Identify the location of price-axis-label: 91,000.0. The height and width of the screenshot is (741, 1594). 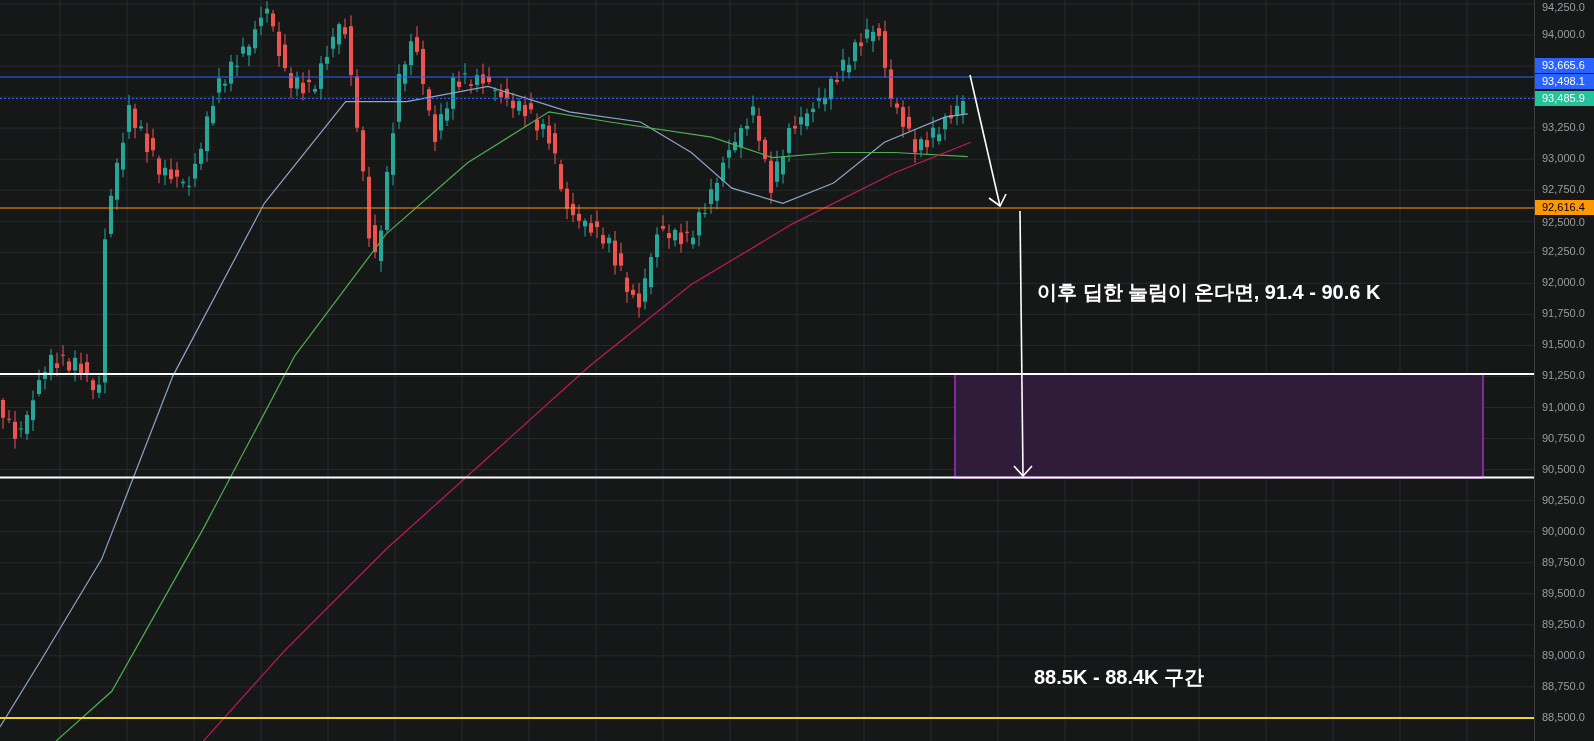
(1563, 407).